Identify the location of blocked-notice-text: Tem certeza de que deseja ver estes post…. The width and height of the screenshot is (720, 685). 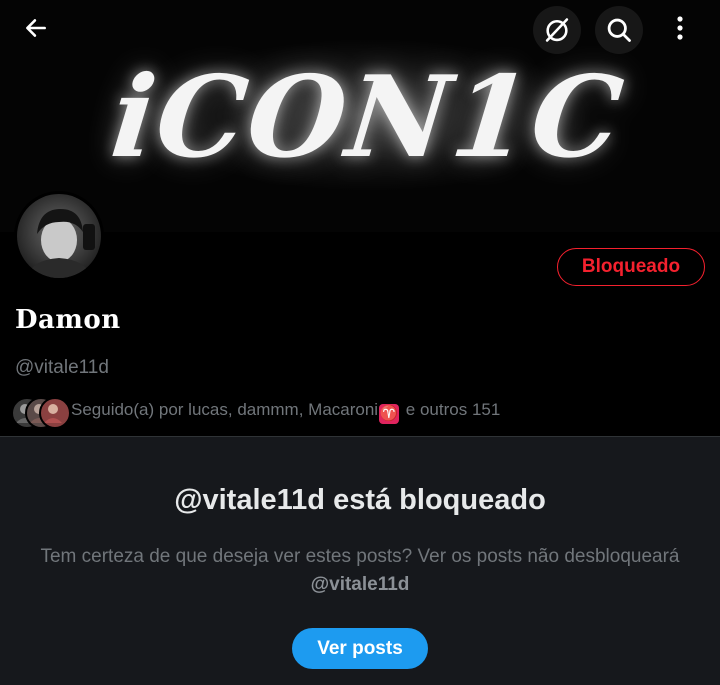
(360, 556).